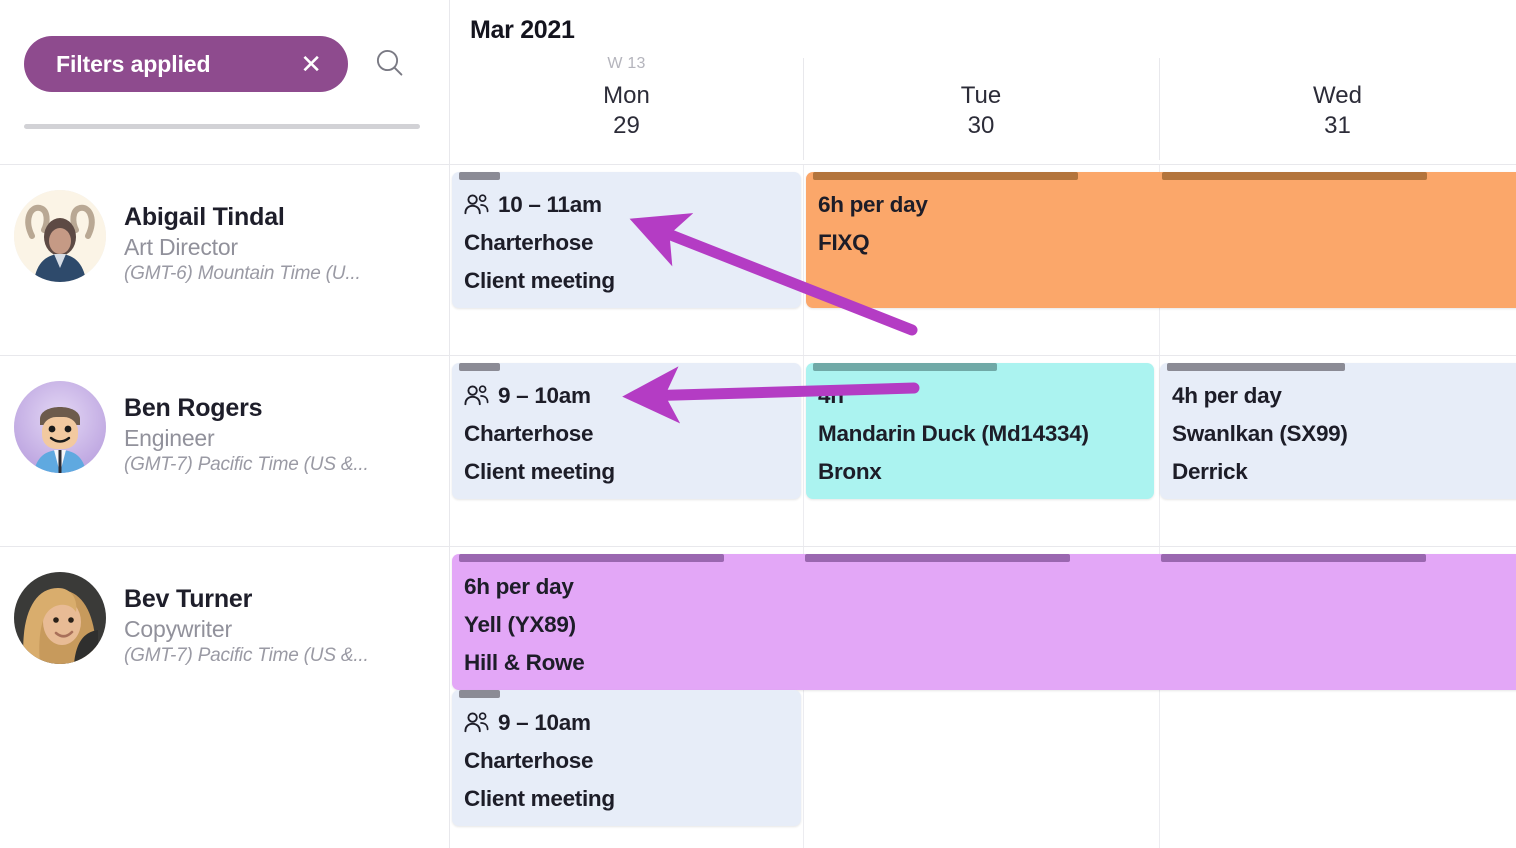 The width and height of the screenshot is (1516, 848). I want to click on filter-toolbar: Filters applied ✕, so click(217, 64).